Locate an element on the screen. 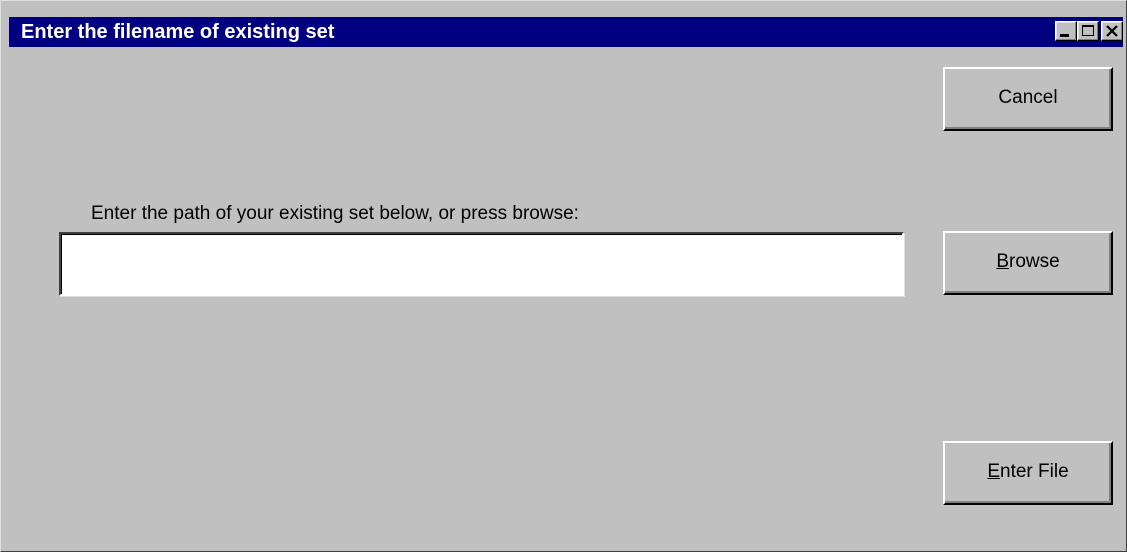 The image size is (1127, 552). window-title: Enter the filename of existing set is located at coordinates (178, 32).